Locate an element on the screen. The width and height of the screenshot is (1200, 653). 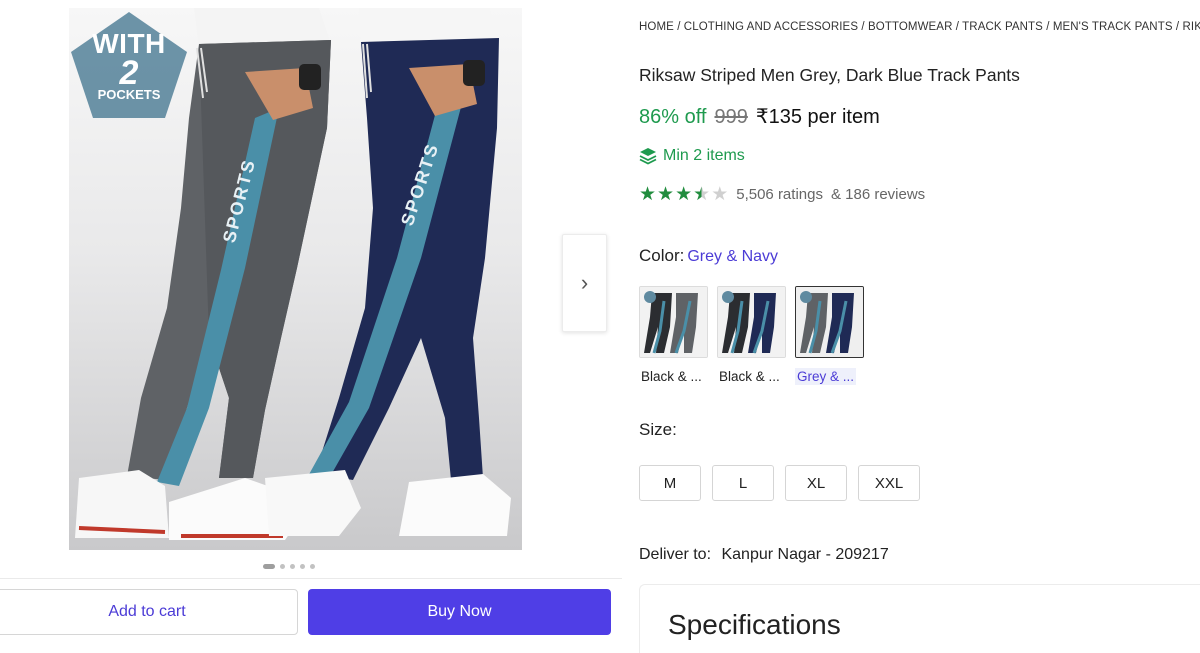
action-bar: Add to cart Buy Now is located at coordinates (311, 615).